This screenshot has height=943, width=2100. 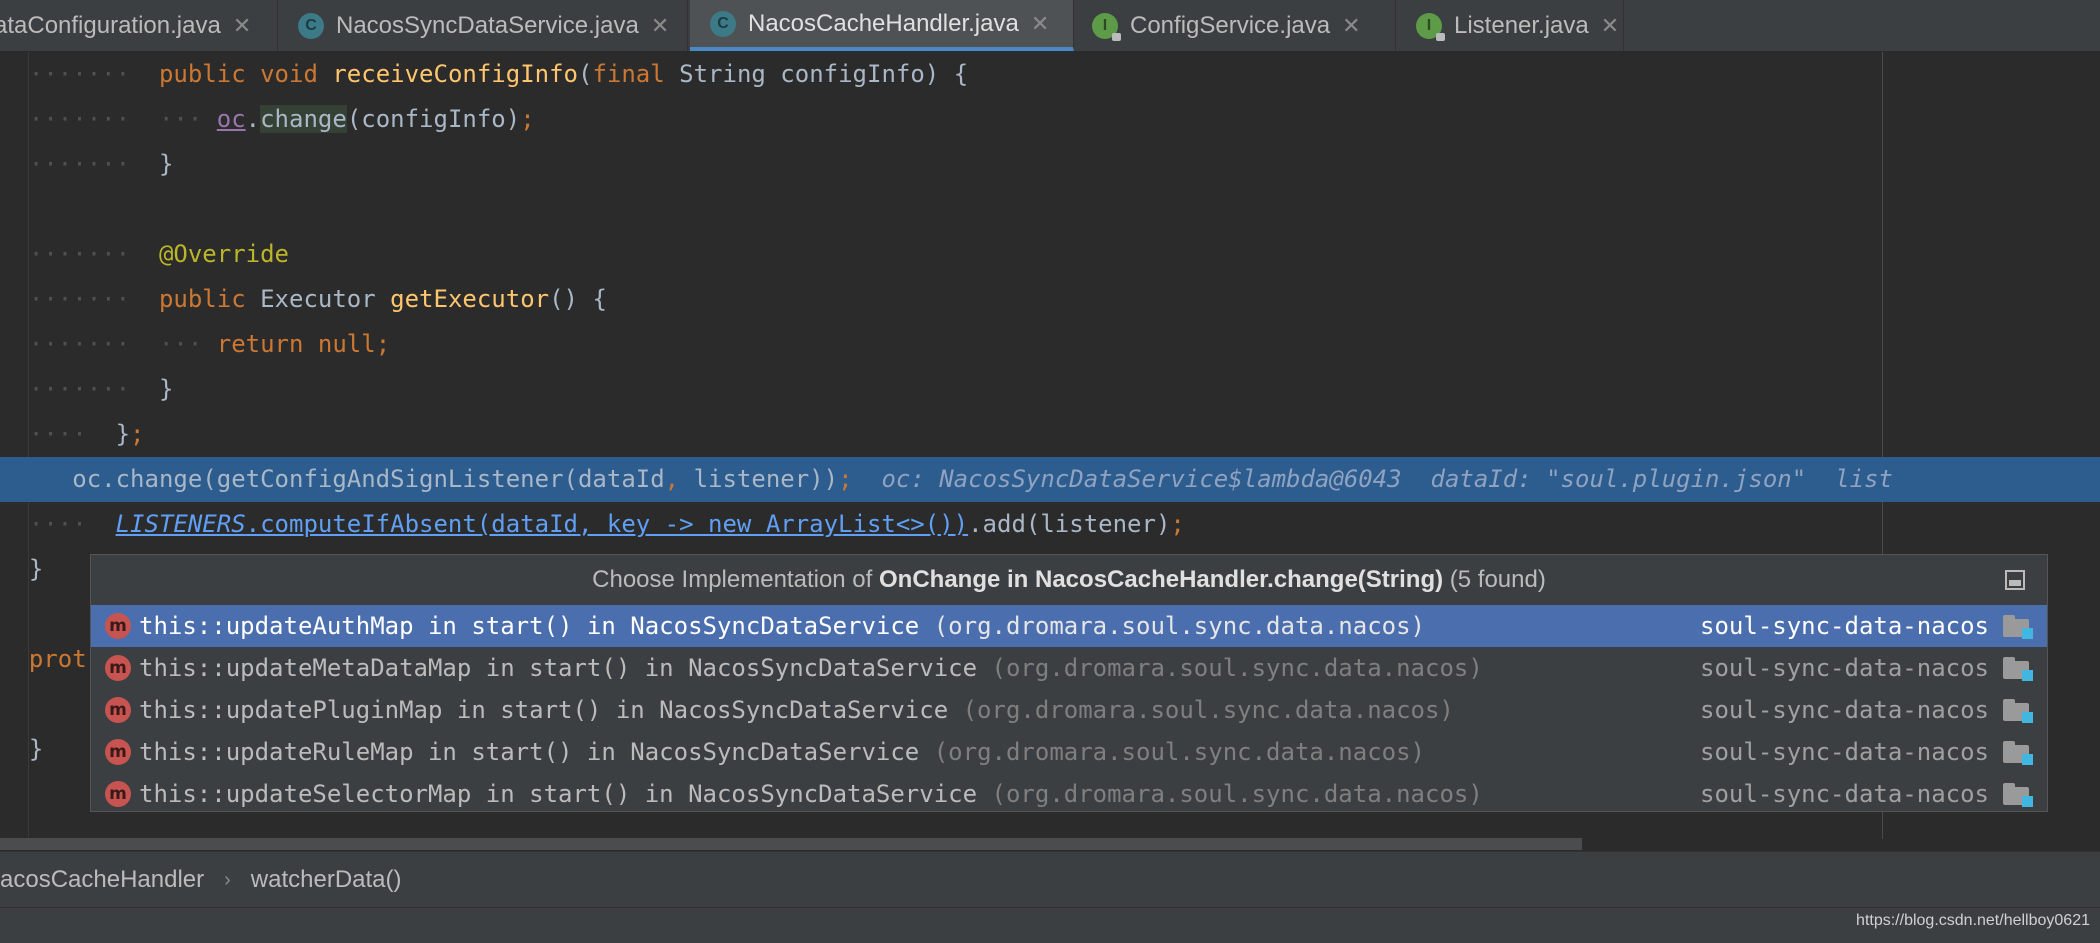 What do you see at coordinates (1050, 299) in the screenshot?
I see `code-line: ······· public Executor getExecutor() {` at bounding box center [1050, 299].